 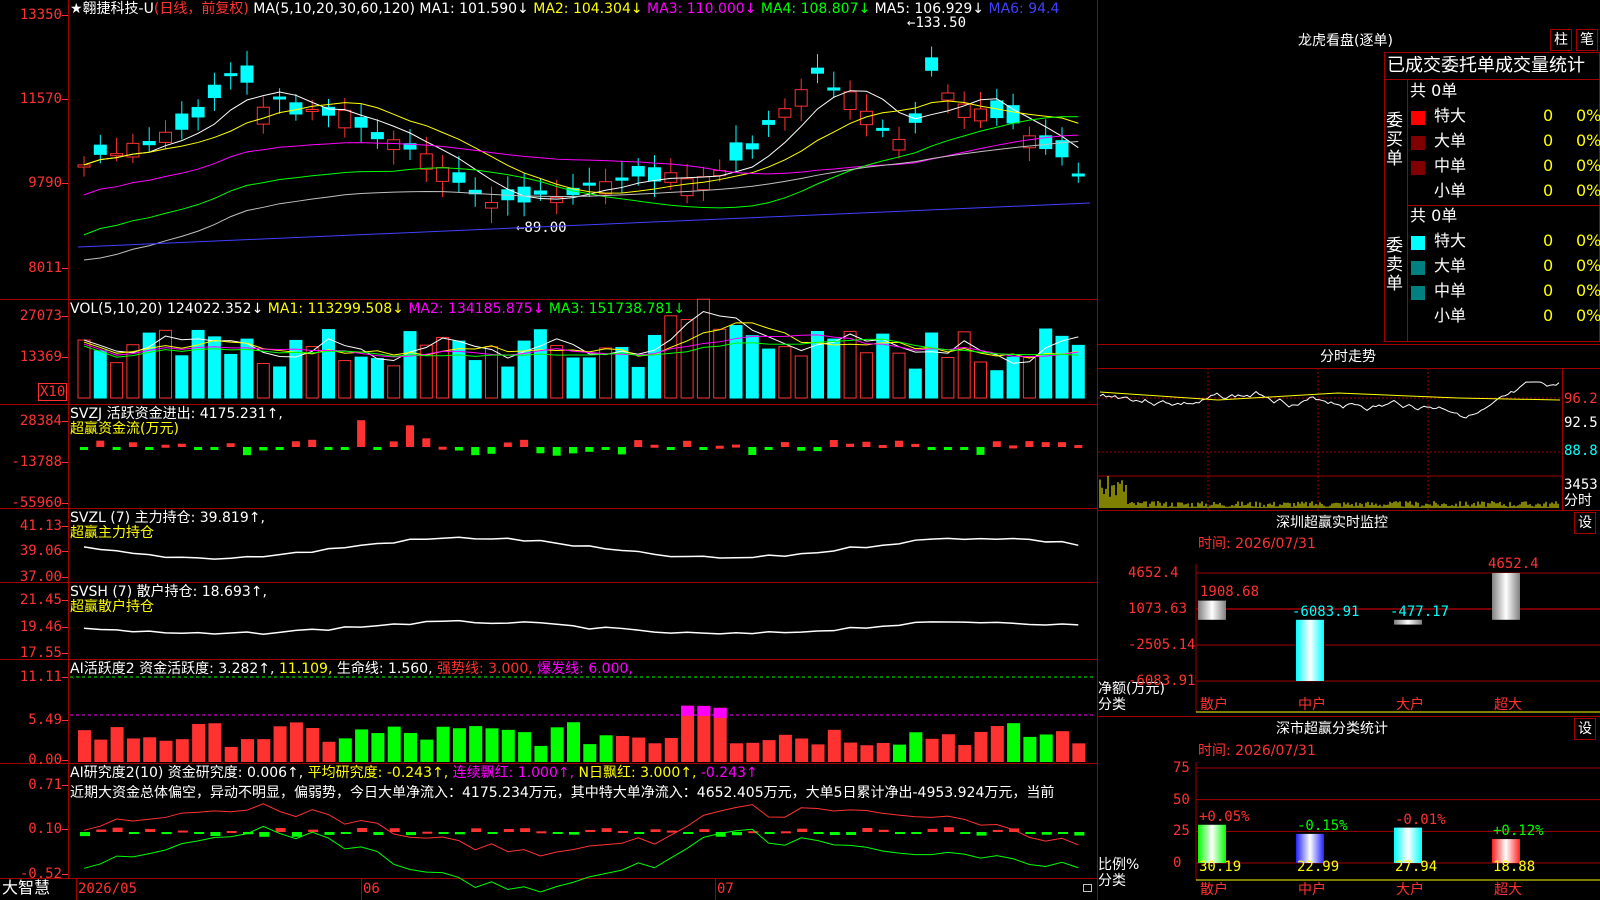 What do you see at coordinates (1162, 645) in the screenshot?
I see `sz-ytick: -2505.14` at bounding box center [1162, 645].